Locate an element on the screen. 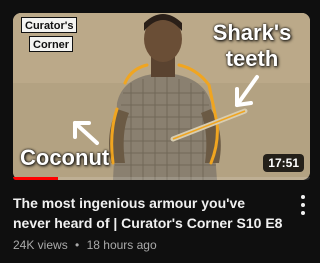 The image size is (320, 263). view-count: 24K views is located at coordinates (40, 245).